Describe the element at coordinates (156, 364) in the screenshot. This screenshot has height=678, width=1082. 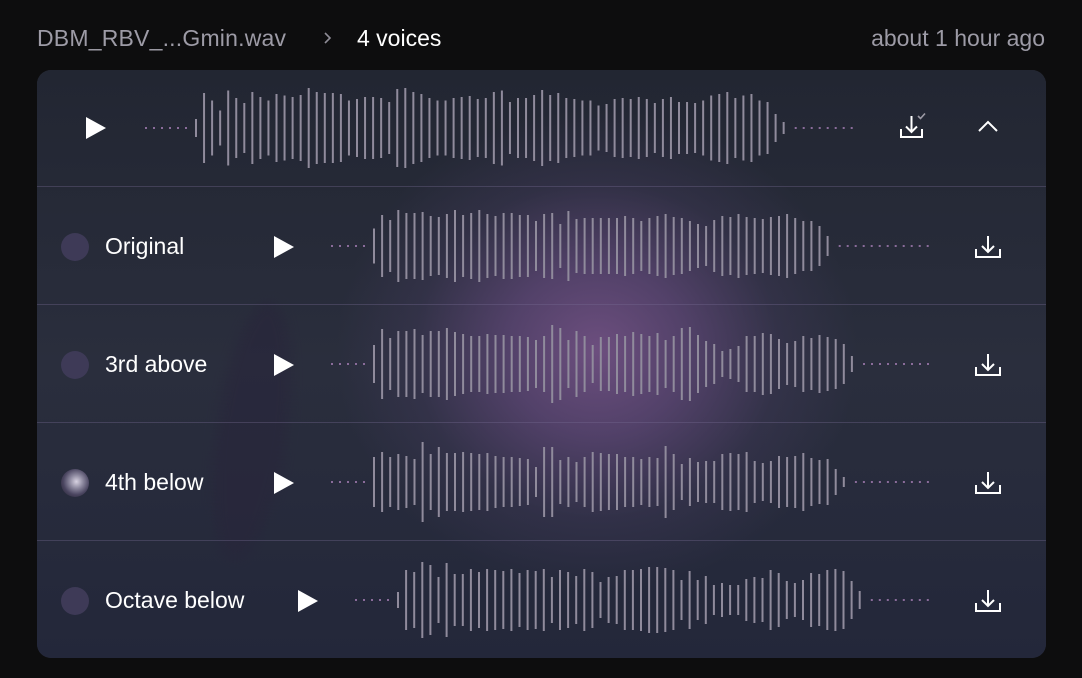
I see `voice-label: 3rd above` at that location.